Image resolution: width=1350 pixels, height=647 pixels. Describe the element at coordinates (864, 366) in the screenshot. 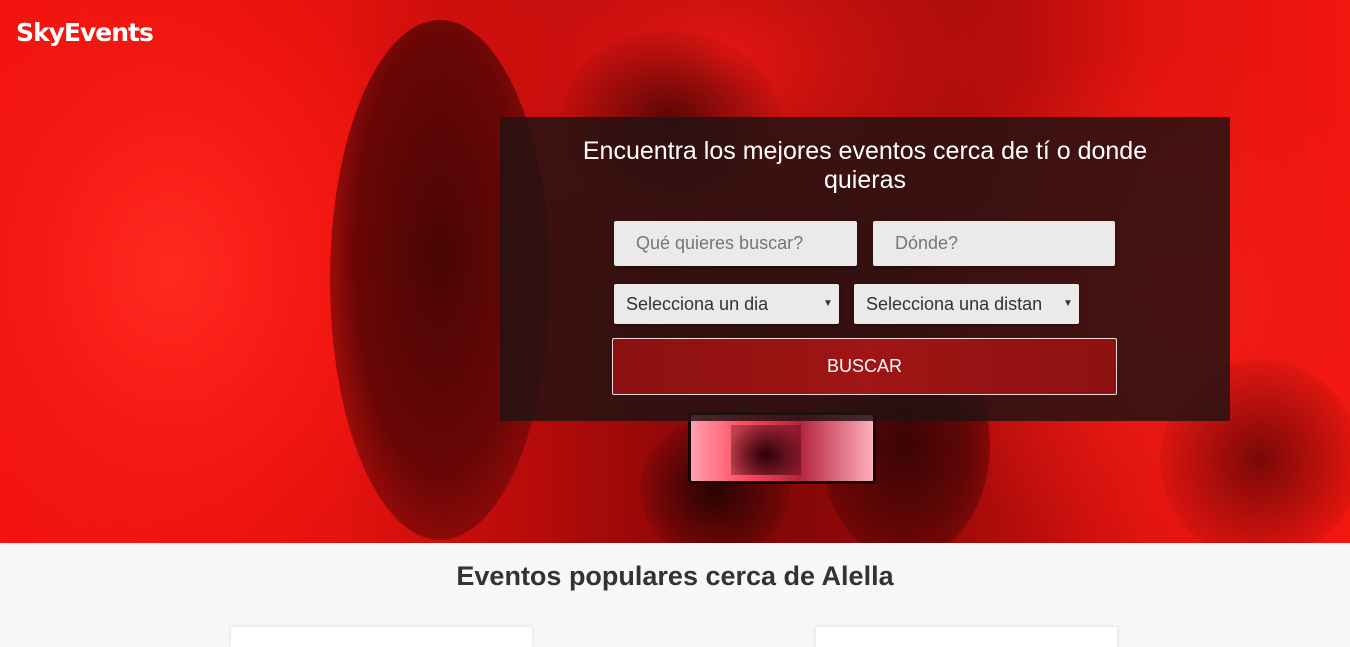

I see `search-button: BUSCAR` at that location.